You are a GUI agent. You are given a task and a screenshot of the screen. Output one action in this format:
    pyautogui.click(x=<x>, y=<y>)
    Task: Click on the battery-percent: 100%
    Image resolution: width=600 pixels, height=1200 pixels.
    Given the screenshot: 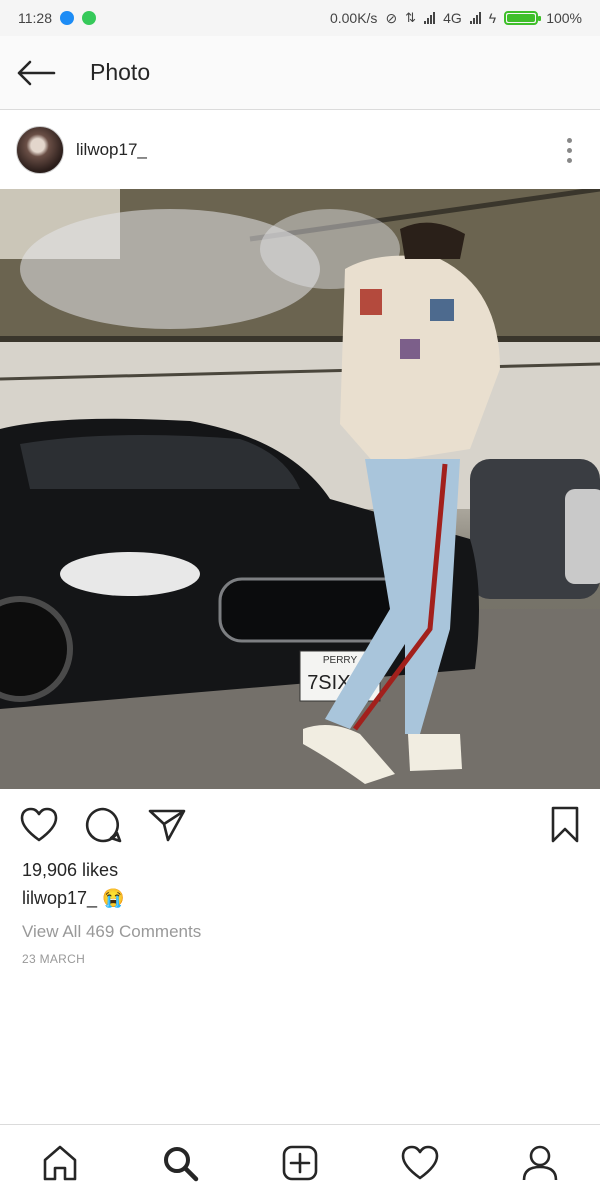 What is the action you would take?
    pyautogui.click(x=564, y=18)
    